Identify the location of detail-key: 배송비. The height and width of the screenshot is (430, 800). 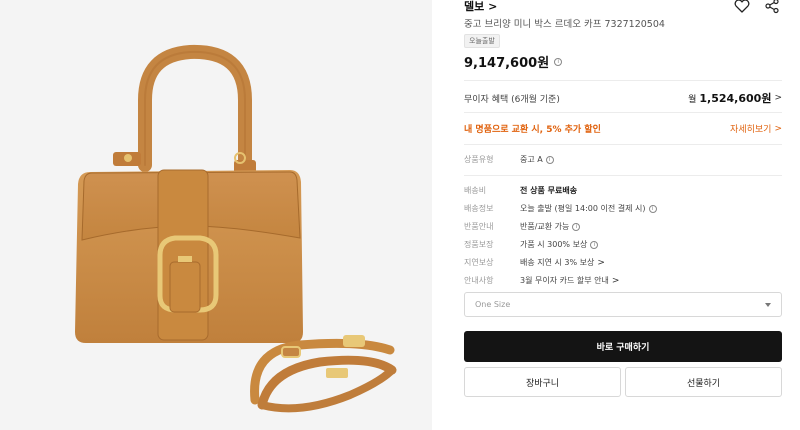
(475, 190).